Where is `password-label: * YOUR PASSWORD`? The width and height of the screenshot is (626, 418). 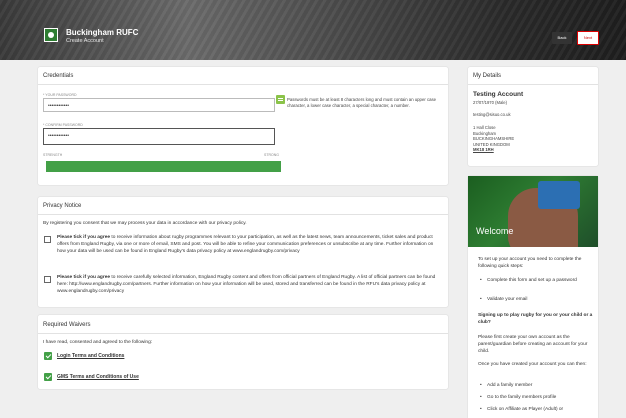
password-label: * YOUR PASSWORD is located at coordinates (60, 95).